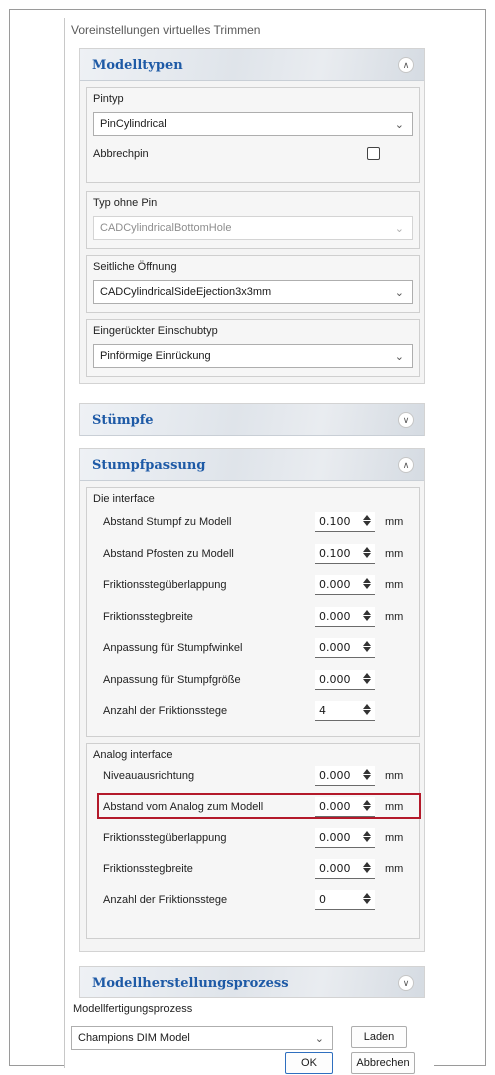 The height and width of the screenshot is (1075, 495). I want to click on field-label: Anpassung für Stumpfwinkel, so click(173, 648).